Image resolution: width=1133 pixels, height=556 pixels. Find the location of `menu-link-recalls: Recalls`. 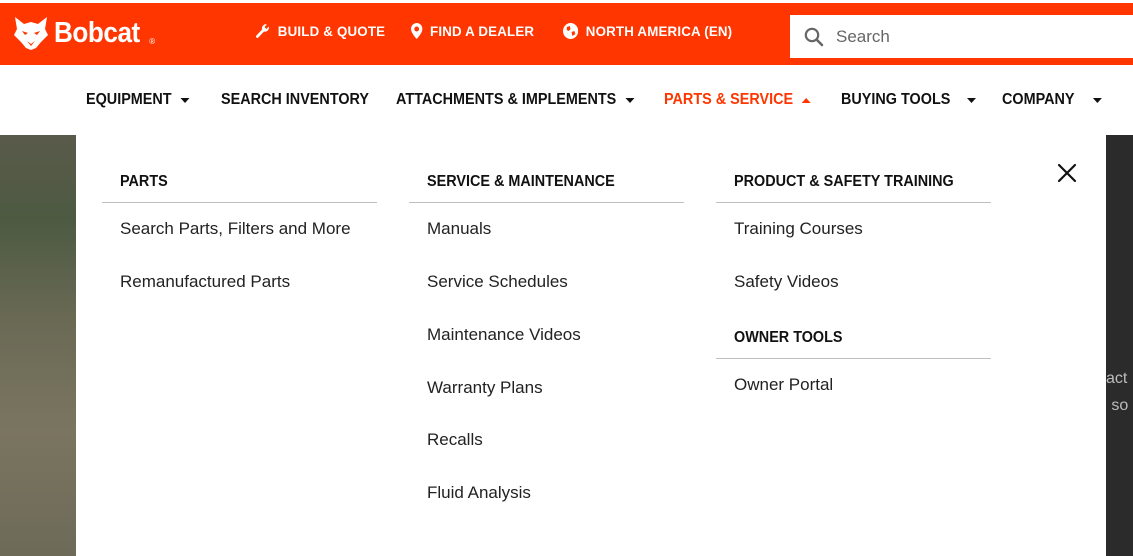

menu-link-recalls: Recalls is located at coordinates (455, 440).